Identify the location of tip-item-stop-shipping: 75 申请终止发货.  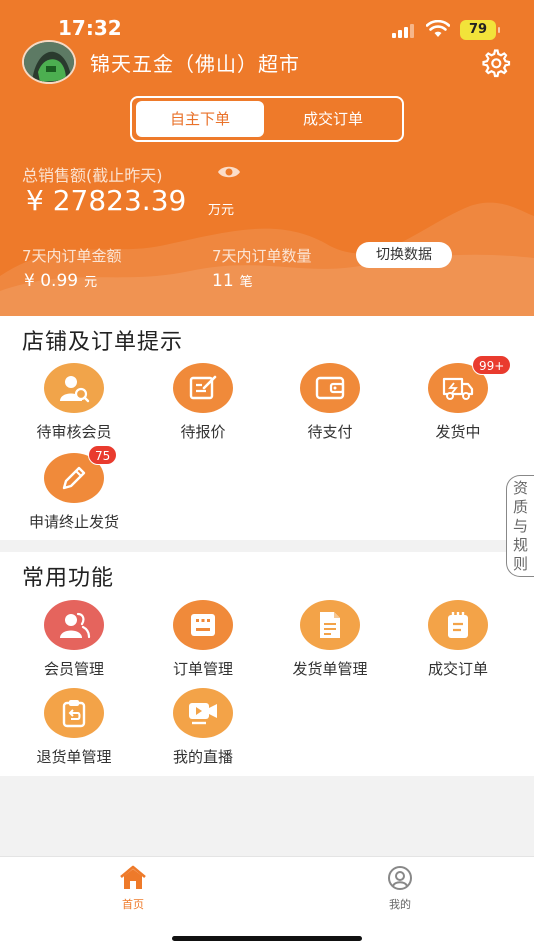
(74, 488).